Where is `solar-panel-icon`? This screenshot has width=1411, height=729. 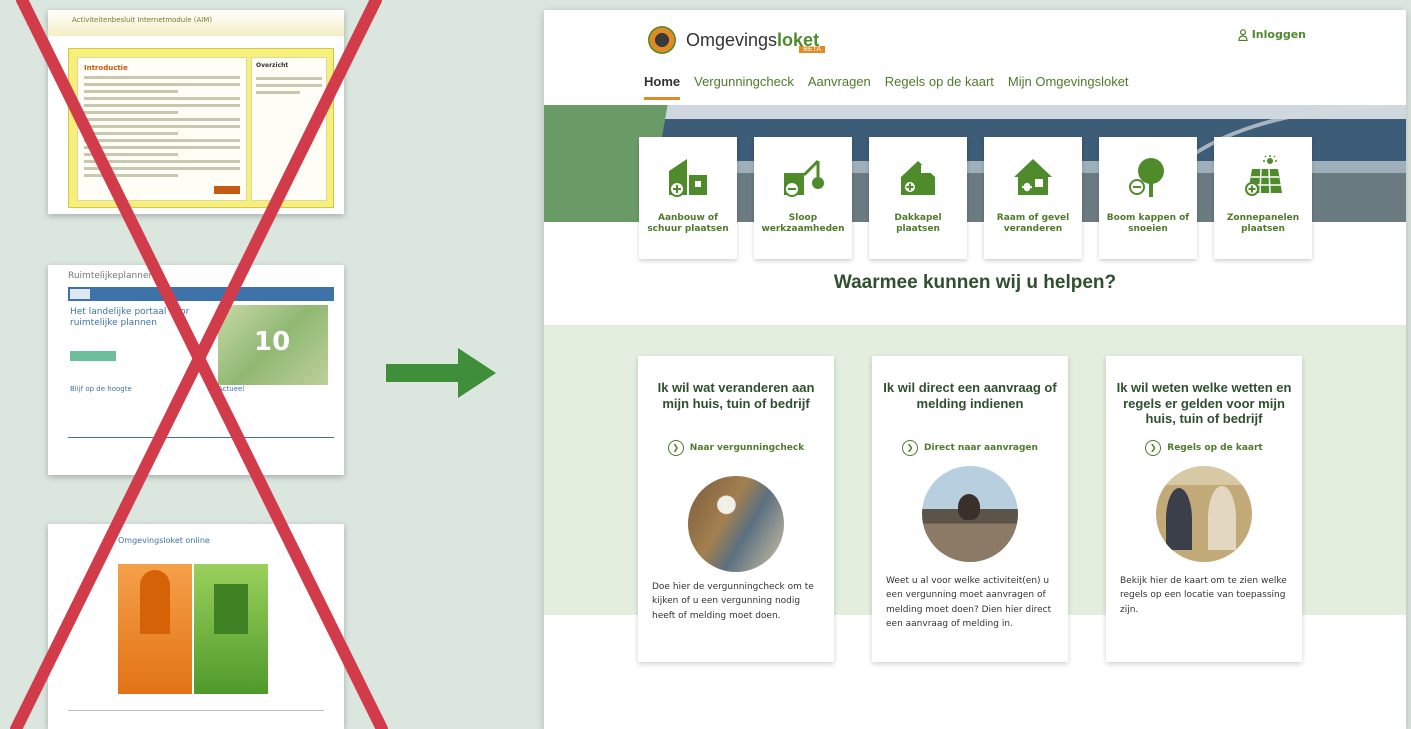
solar-panel-icon is located at coordinates (1263, 175).